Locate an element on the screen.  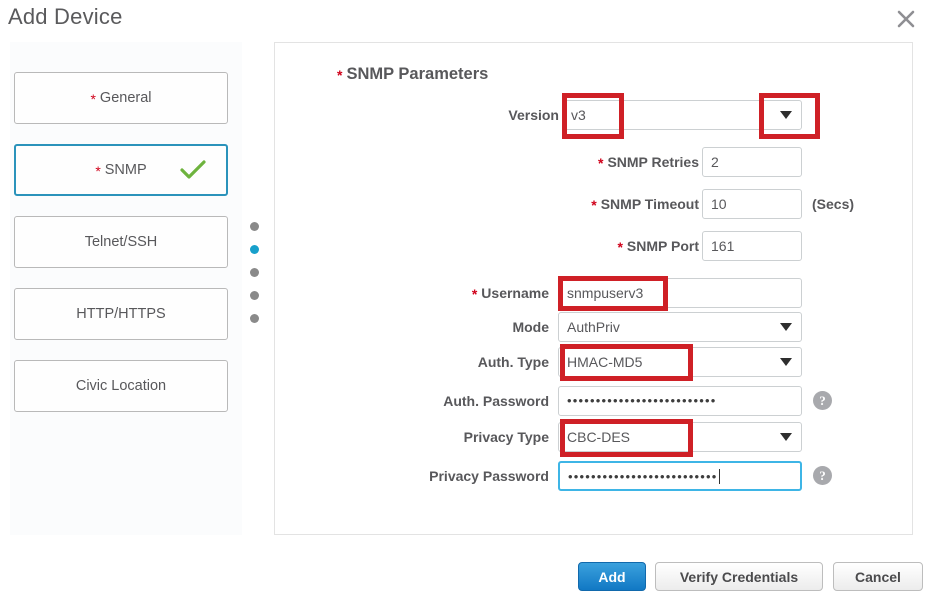
mode-select: AuthPriv is located at coordinates (680, 327).